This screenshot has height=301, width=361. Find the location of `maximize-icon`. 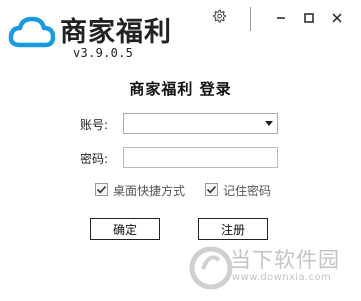

maximize-icon is located at coordinates (309, 18).